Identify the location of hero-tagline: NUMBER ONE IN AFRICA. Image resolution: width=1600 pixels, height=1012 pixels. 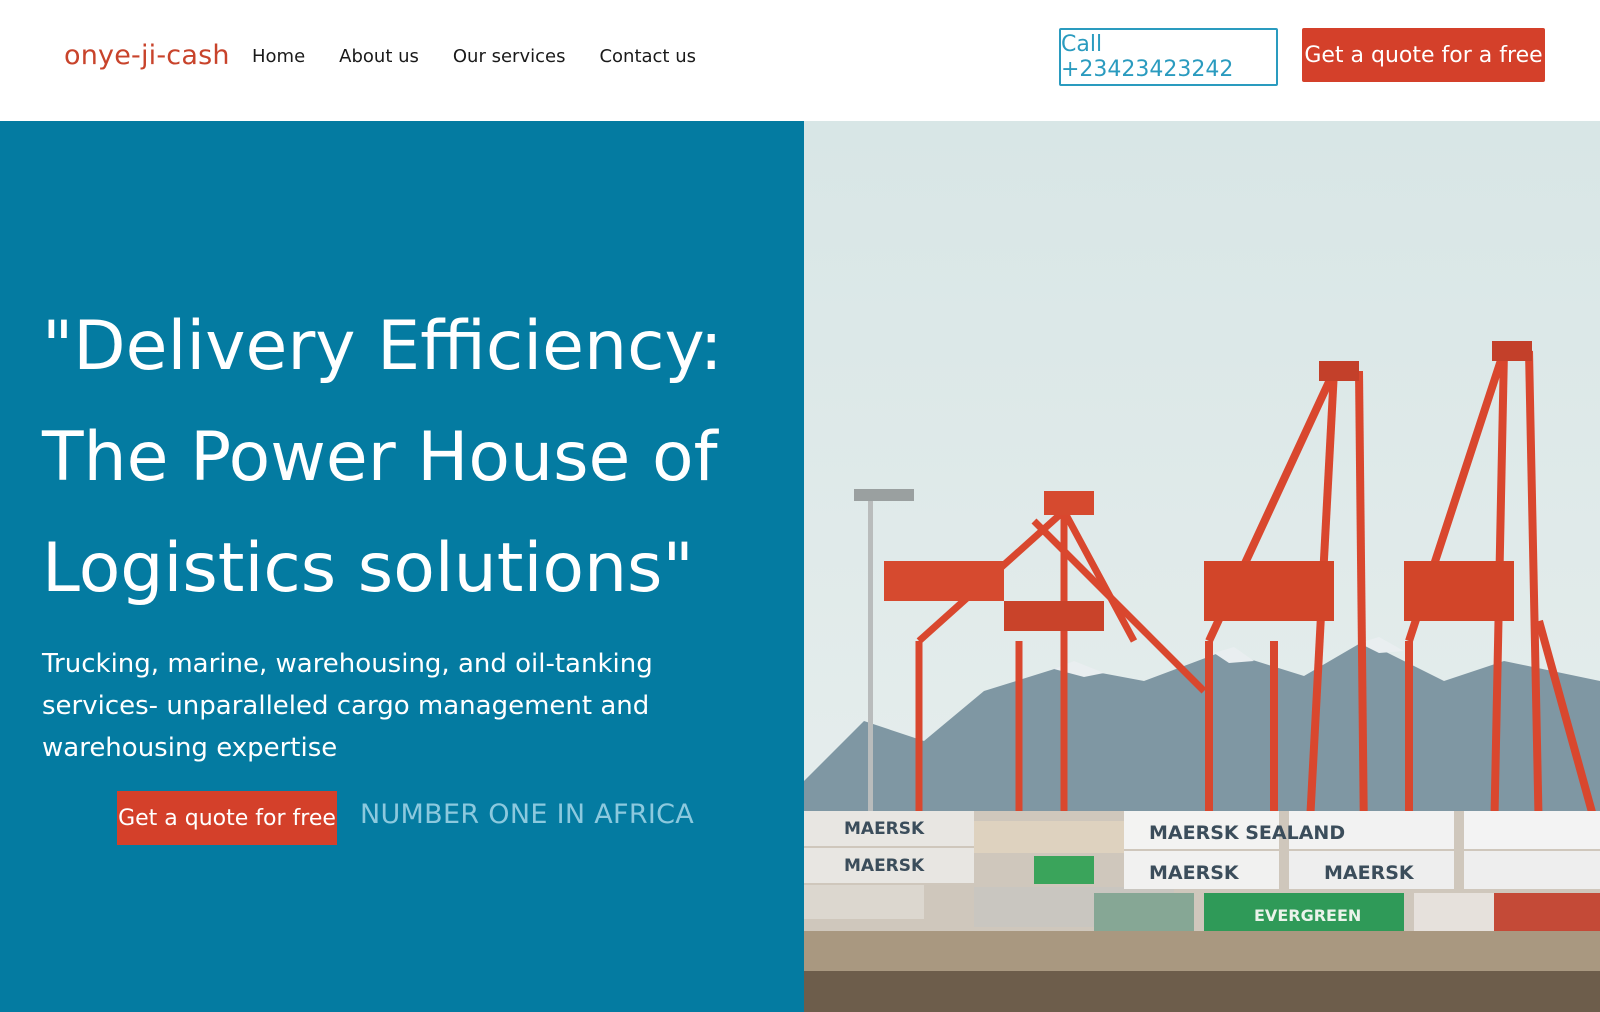
(527, 814).